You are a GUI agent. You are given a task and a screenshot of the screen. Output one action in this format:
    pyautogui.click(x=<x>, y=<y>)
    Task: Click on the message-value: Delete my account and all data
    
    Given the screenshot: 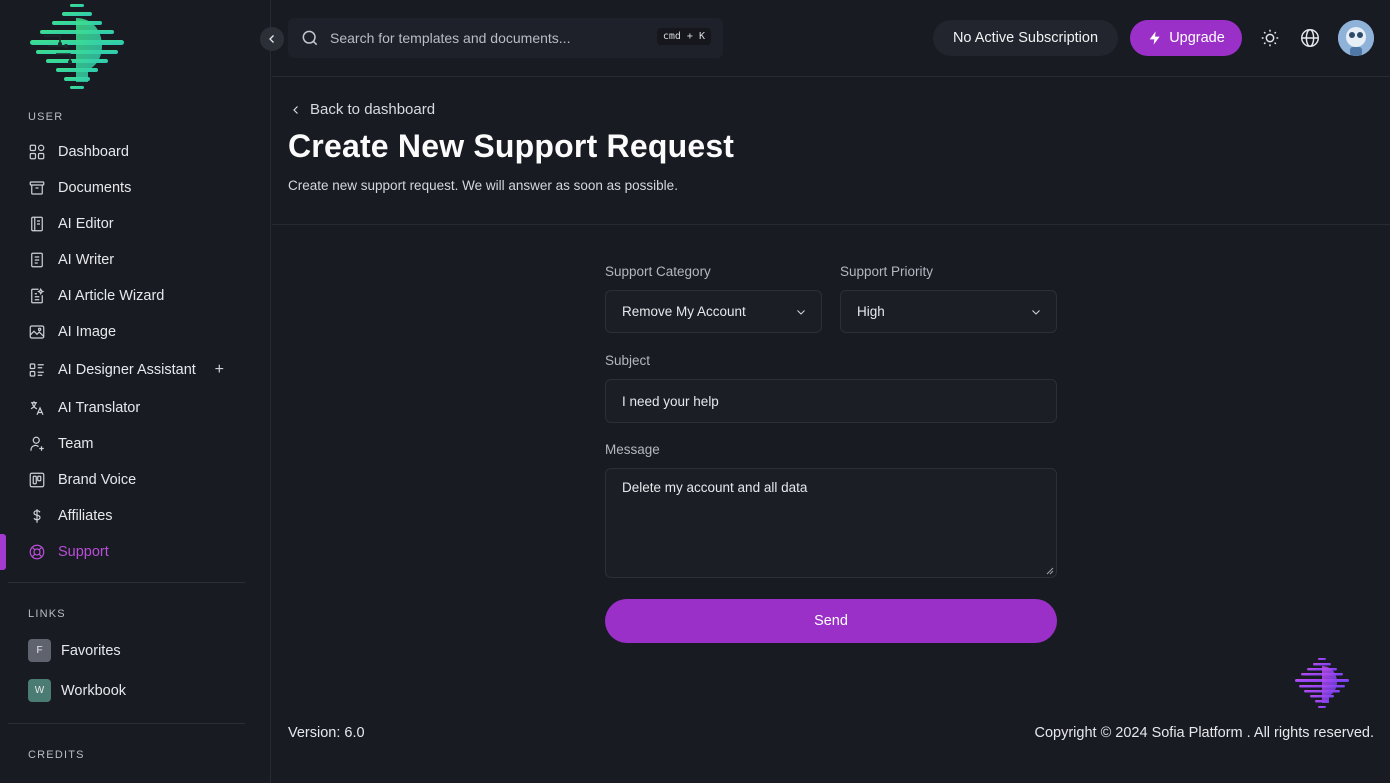 What is the action you would take?
    pyautogui.click(x=715, y=487)
    